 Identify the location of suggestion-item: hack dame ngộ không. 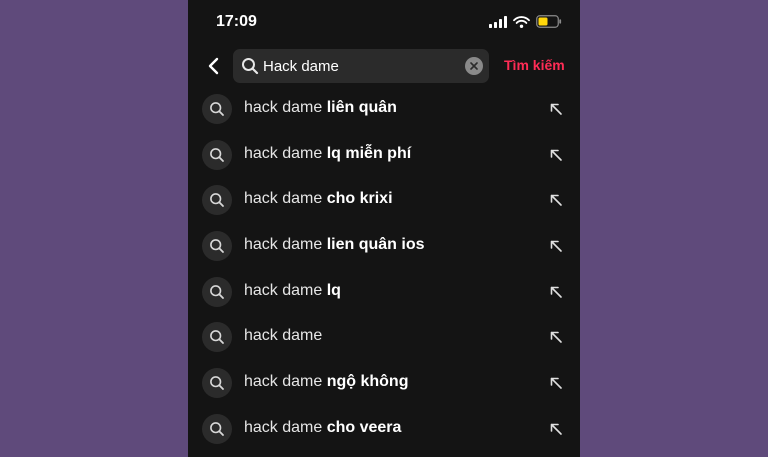
(384, 384).